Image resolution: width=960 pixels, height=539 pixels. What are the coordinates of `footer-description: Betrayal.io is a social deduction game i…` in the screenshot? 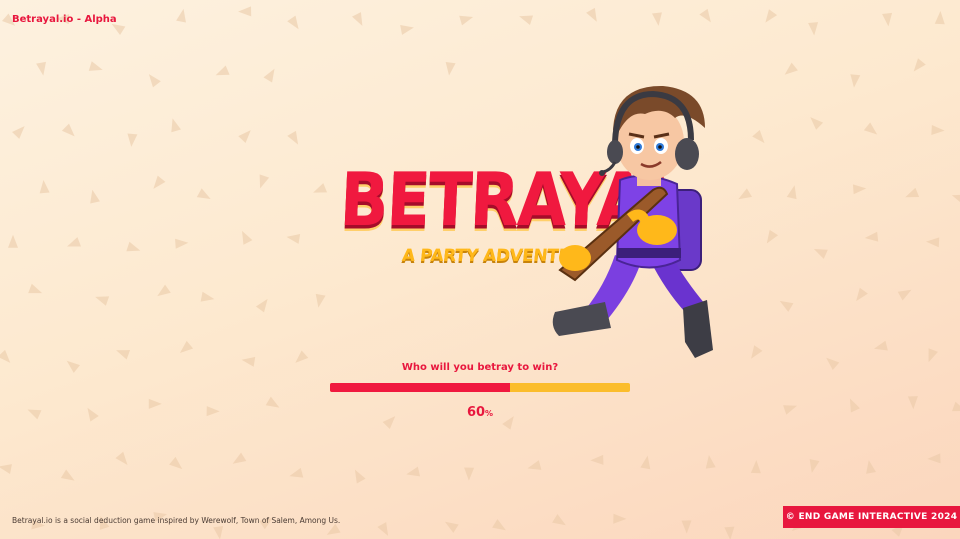 It's located at (176, 520).